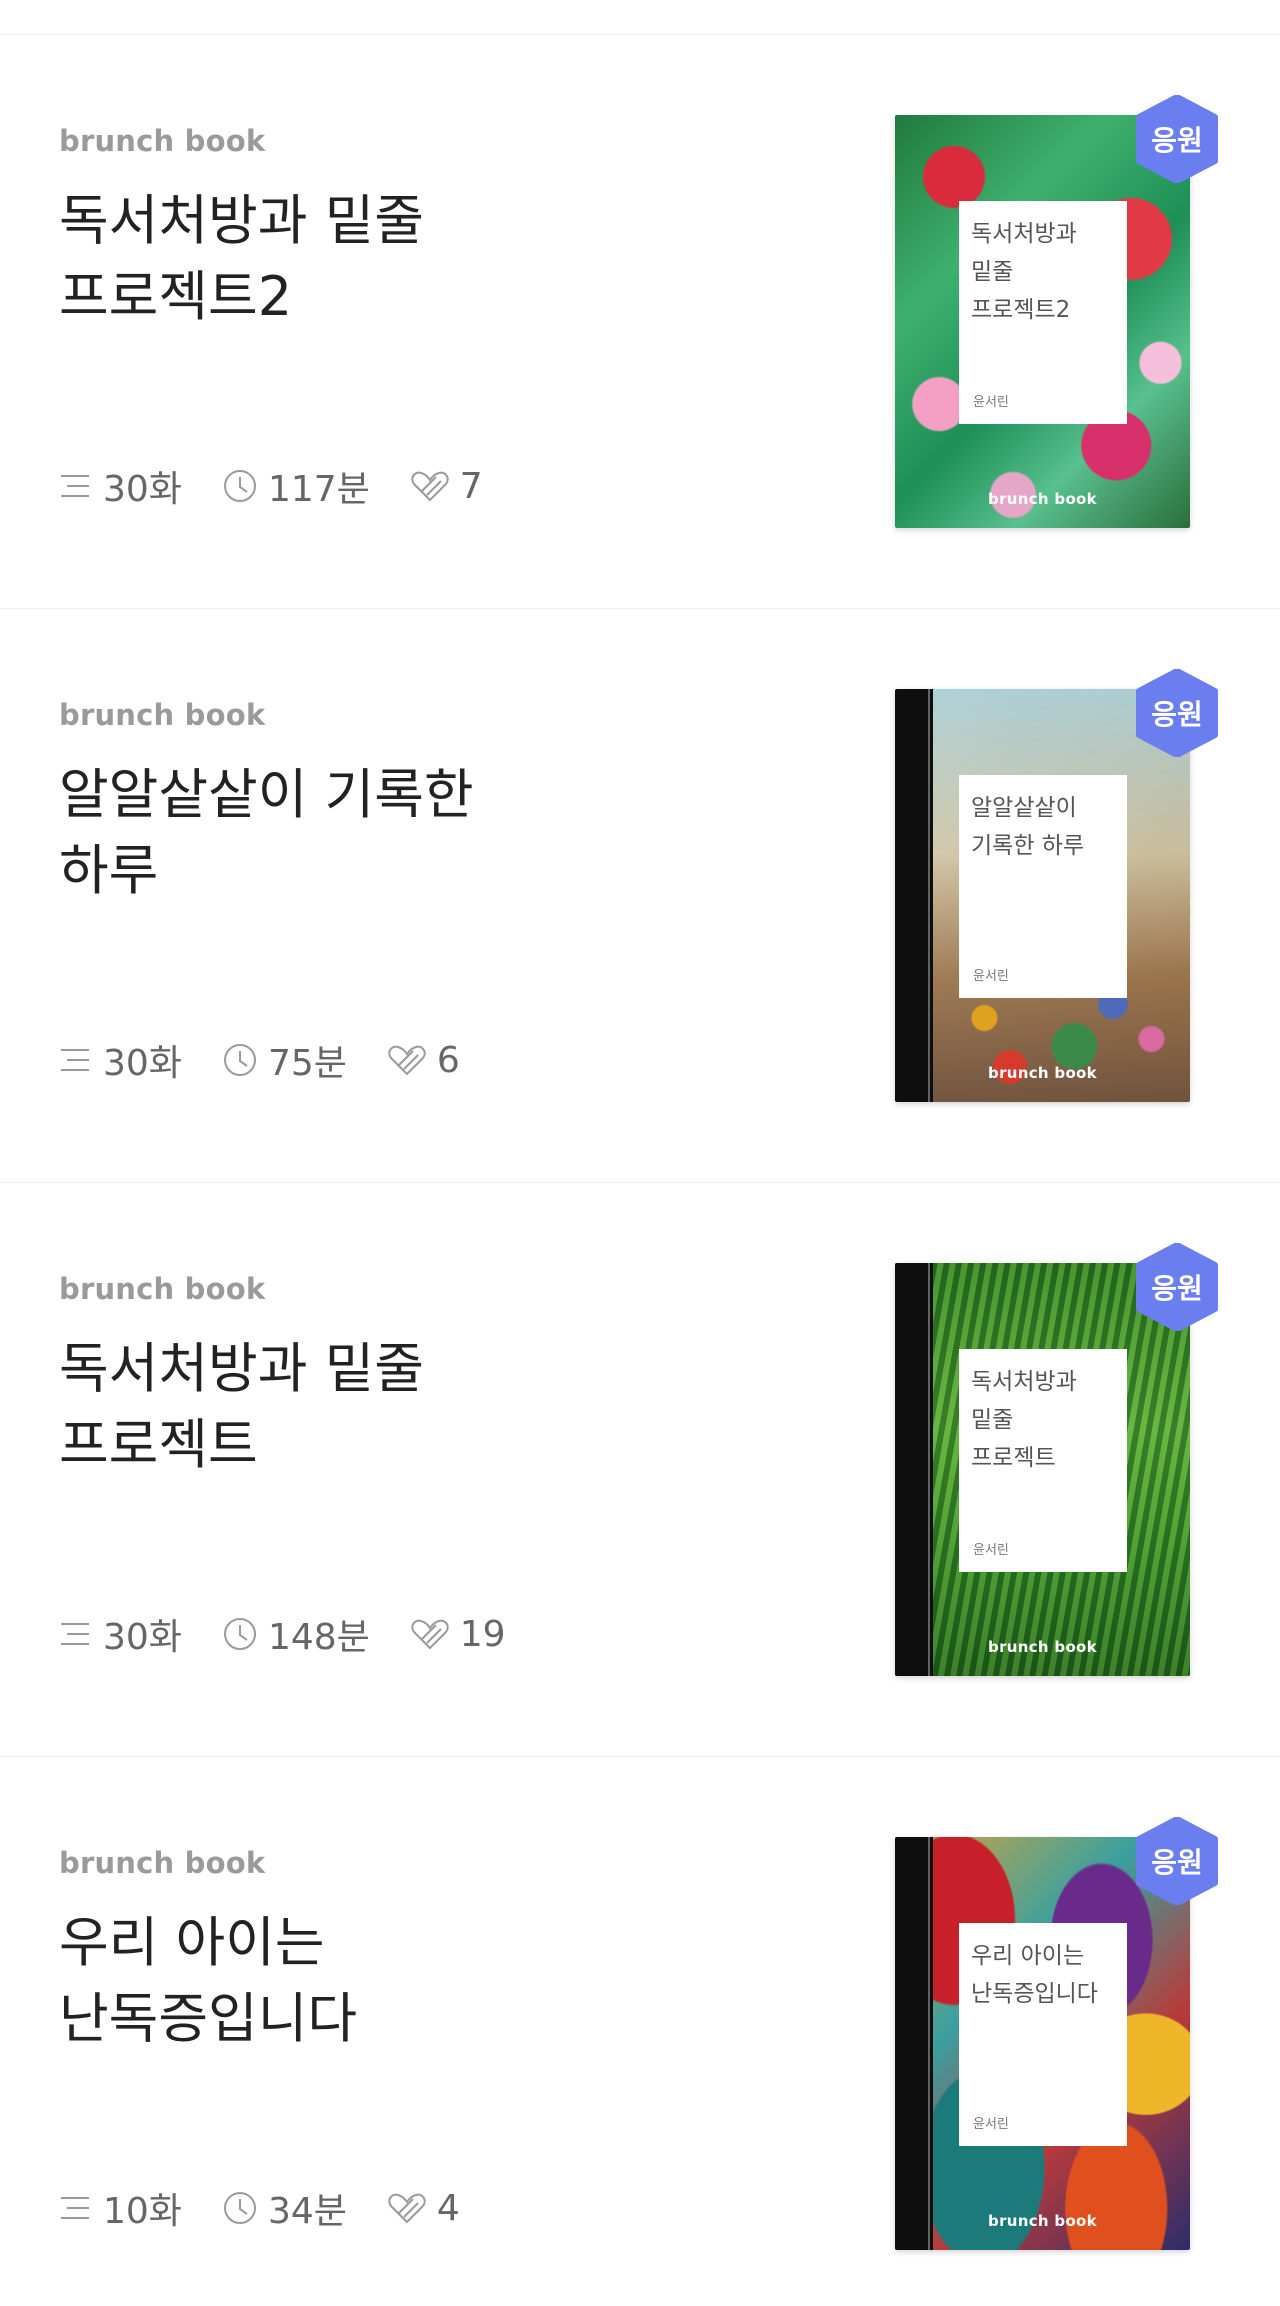 The width and height of the screenshot is (1280, 2306). I want to click on reading-time: 117분, so click(296, 486).